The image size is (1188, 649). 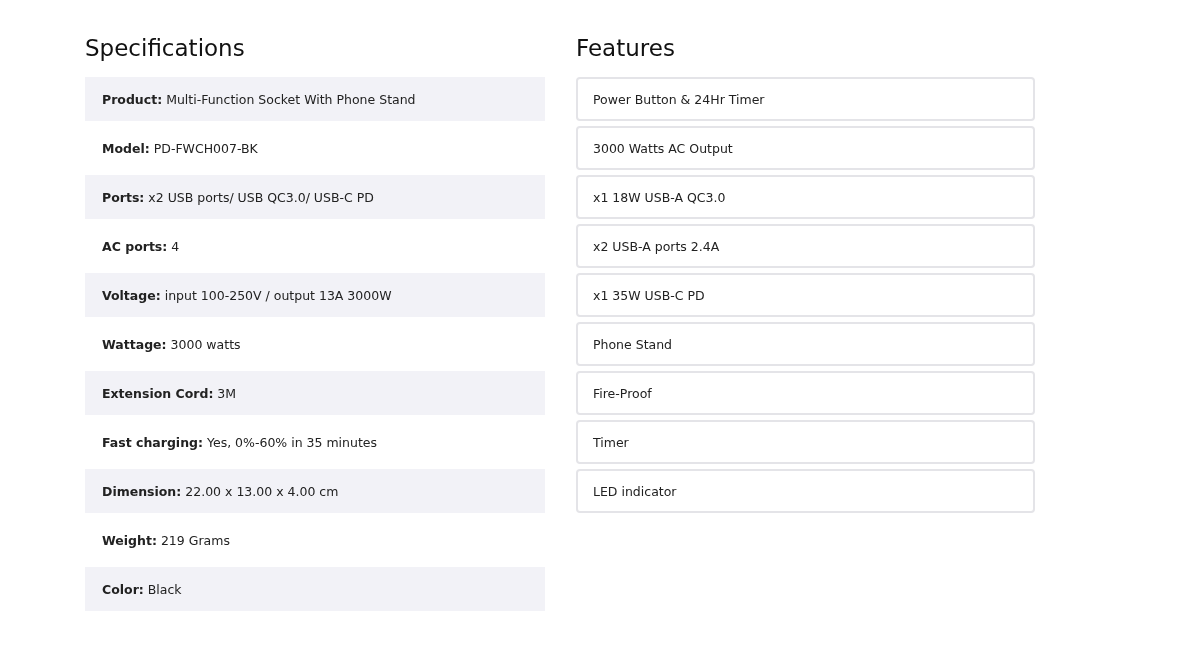 What do you see at coordinates (315, 295) in the screenshot?
I see `spec-row: Voltage: input 100-250V / output 13A 3000W` at bounding box center [315, 295].